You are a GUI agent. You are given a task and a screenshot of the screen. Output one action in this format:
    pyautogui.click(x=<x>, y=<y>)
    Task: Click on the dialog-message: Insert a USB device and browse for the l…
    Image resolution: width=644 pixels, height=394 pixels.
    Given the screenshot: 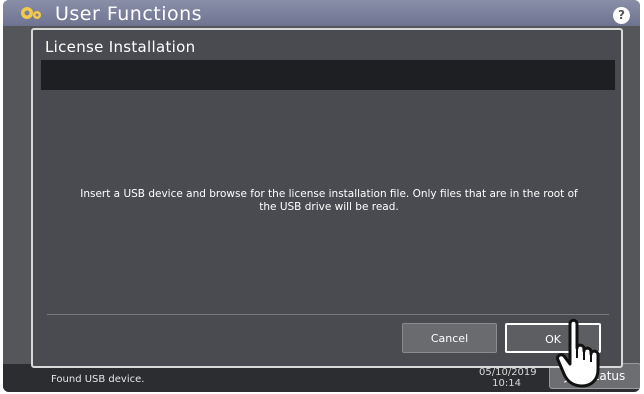 What is the action you would take?
    pyautogui.click(x=329, y=200)
    